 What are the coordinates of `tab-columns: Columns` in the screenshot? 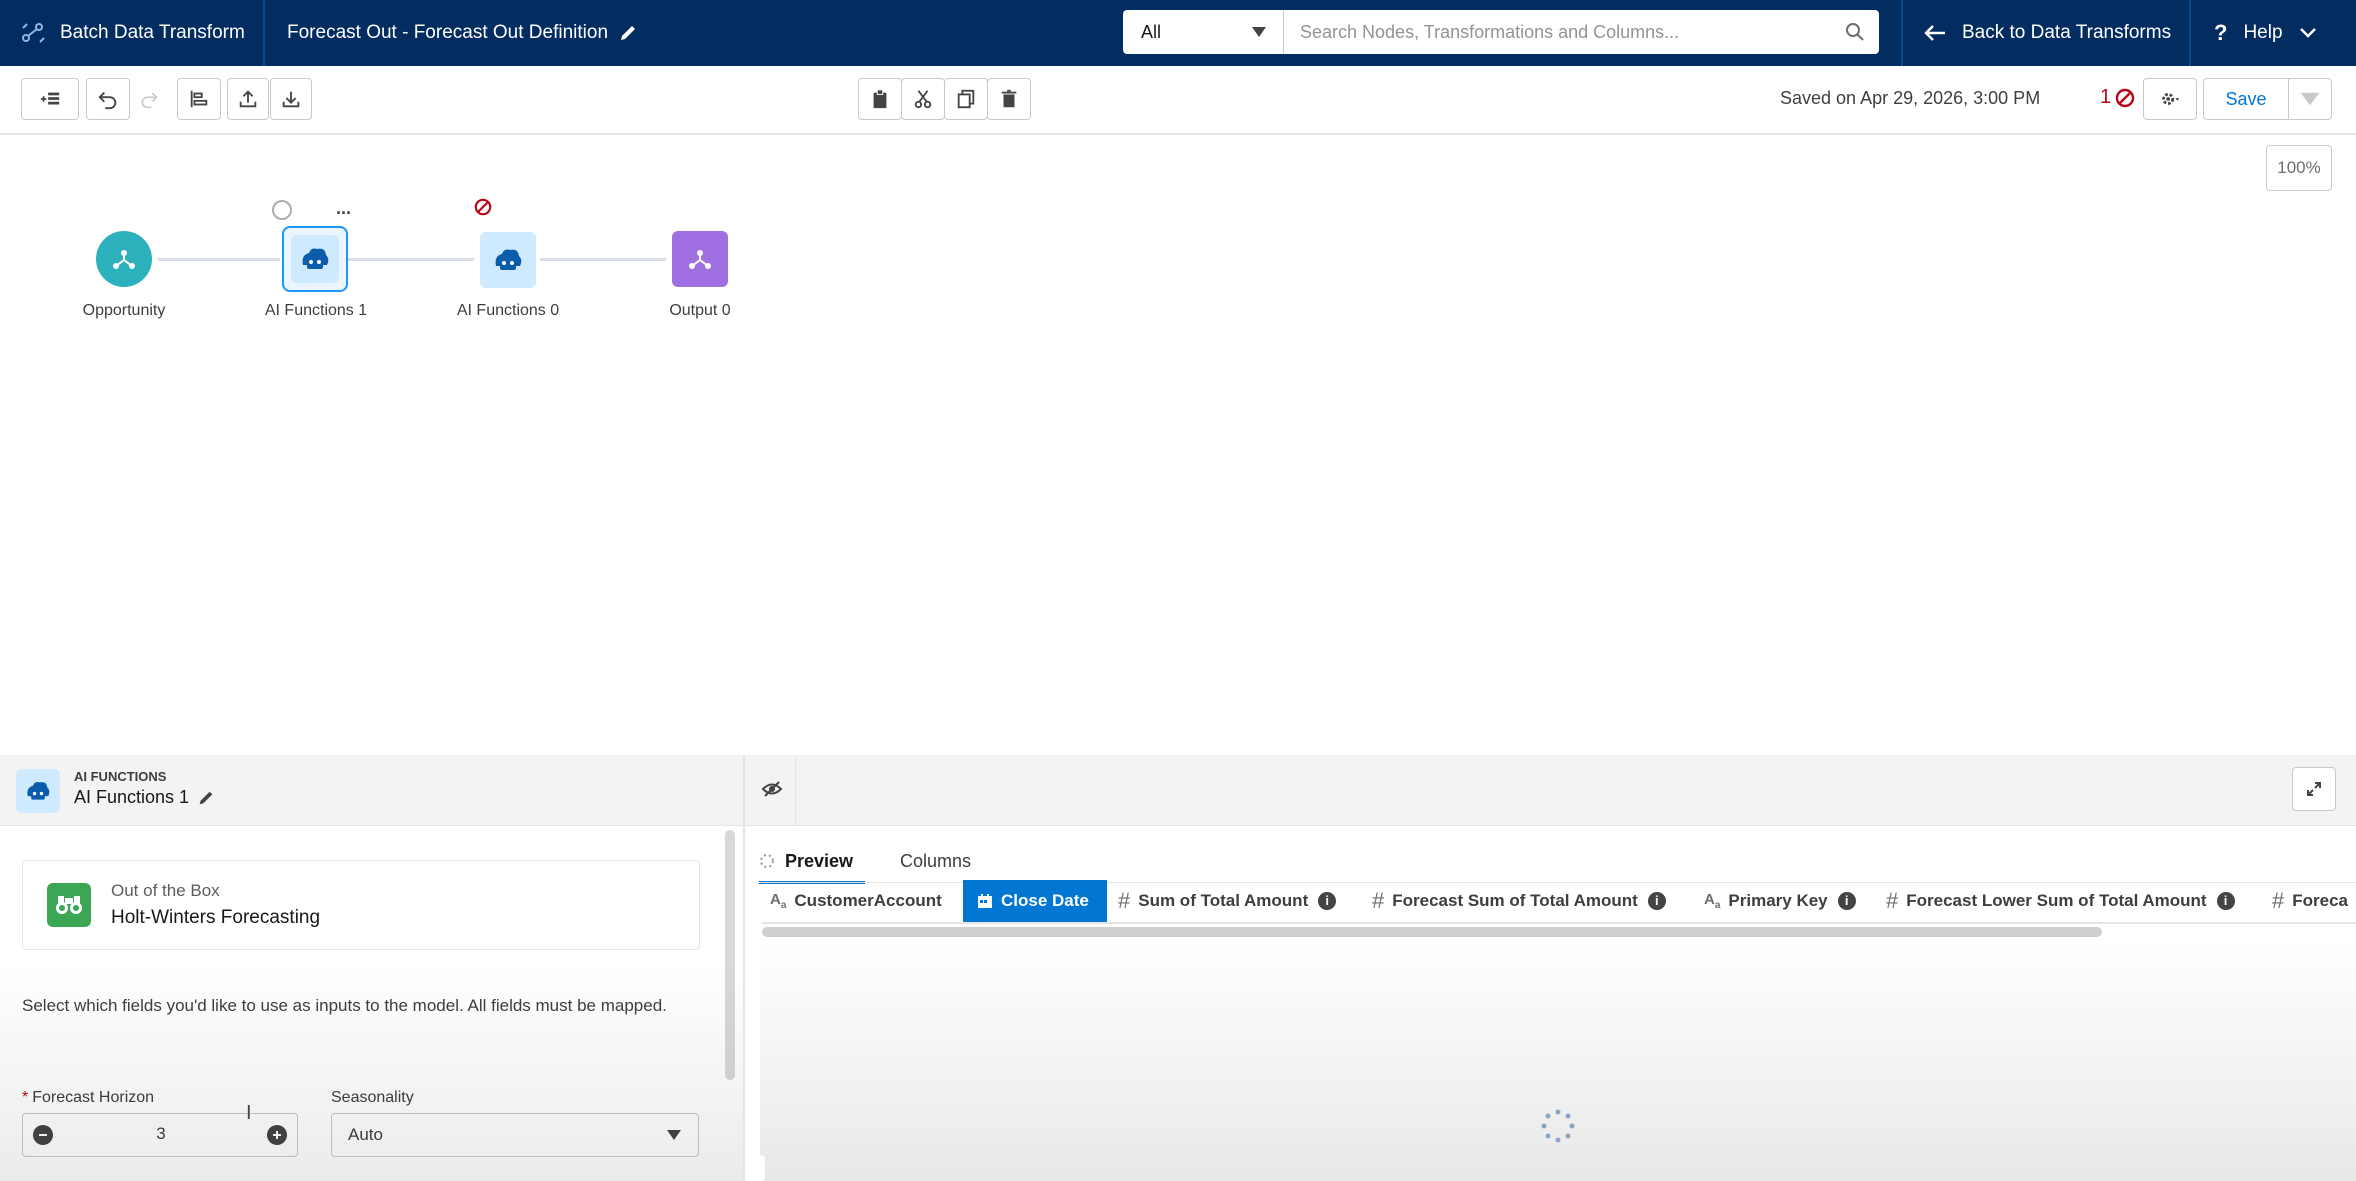 It's located at (935, 861).